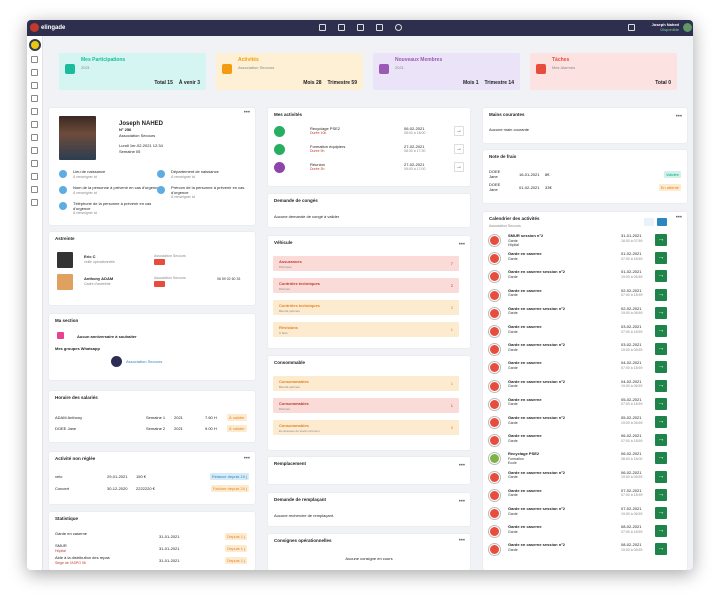  Describe the element at coordinates (34, 189) in the screenshot. I see `file-icon` at that location.